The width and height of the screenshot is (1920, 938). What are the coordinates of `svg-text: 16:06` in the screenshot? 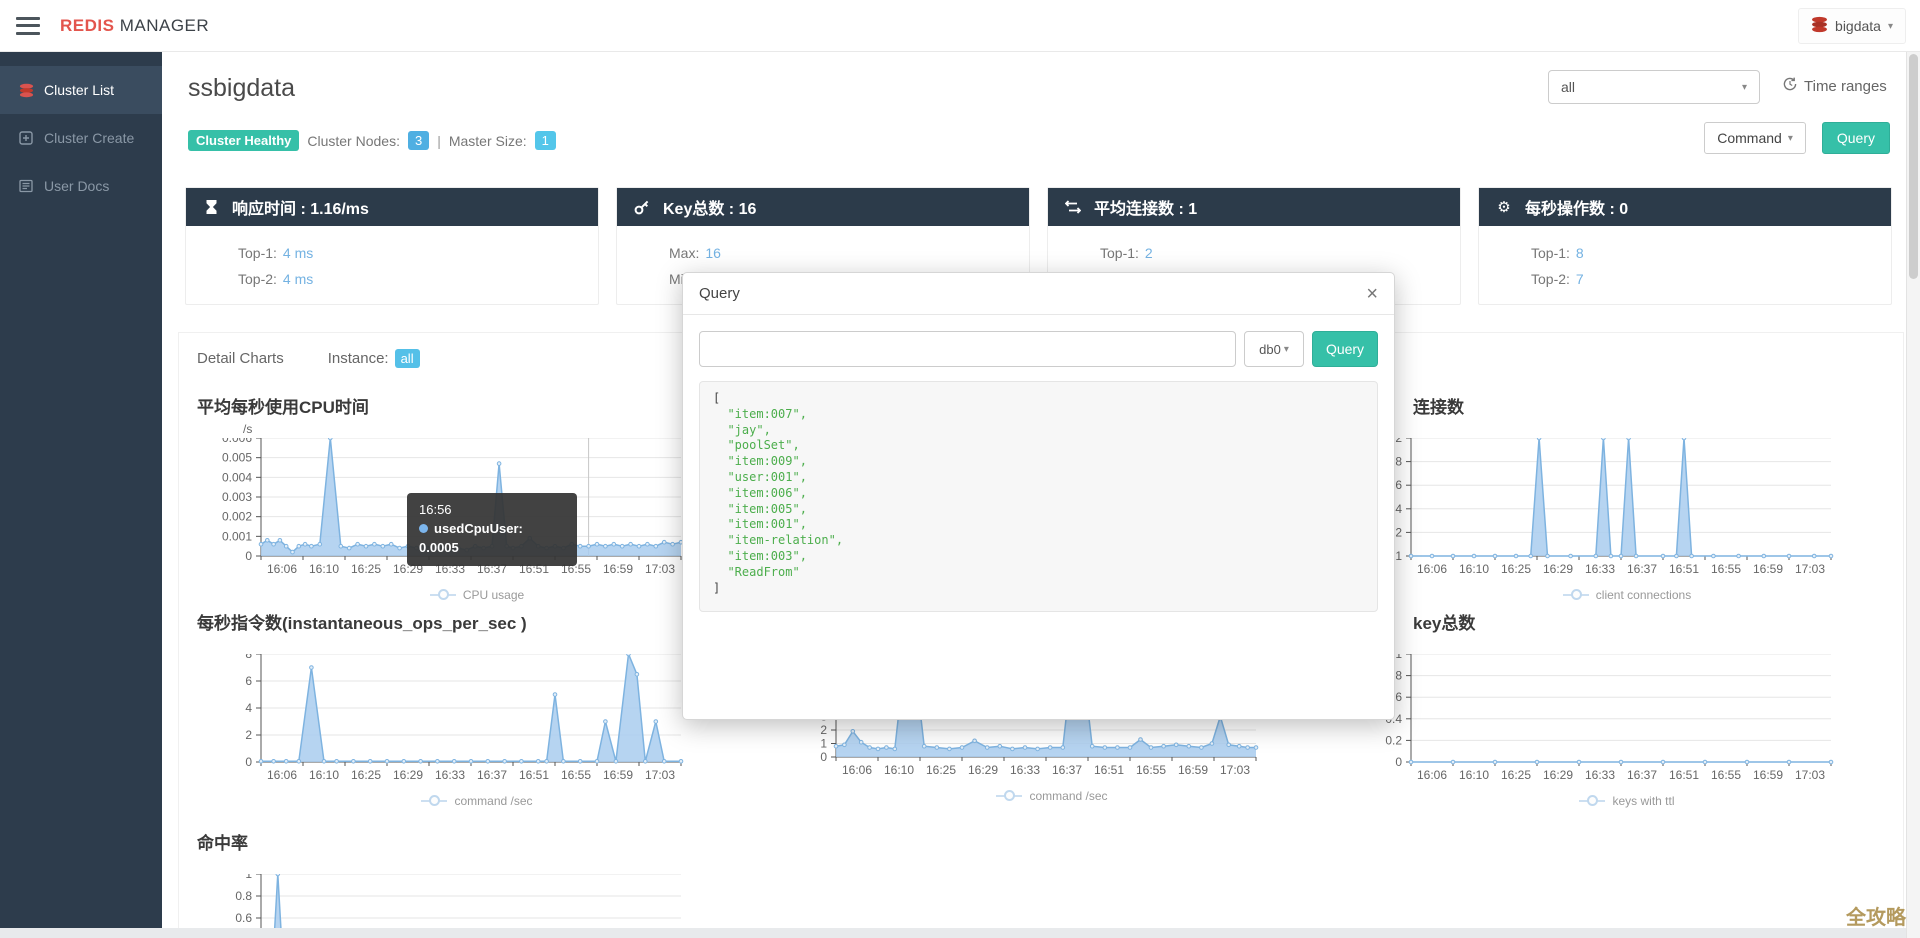 It's located at (1432, 569).